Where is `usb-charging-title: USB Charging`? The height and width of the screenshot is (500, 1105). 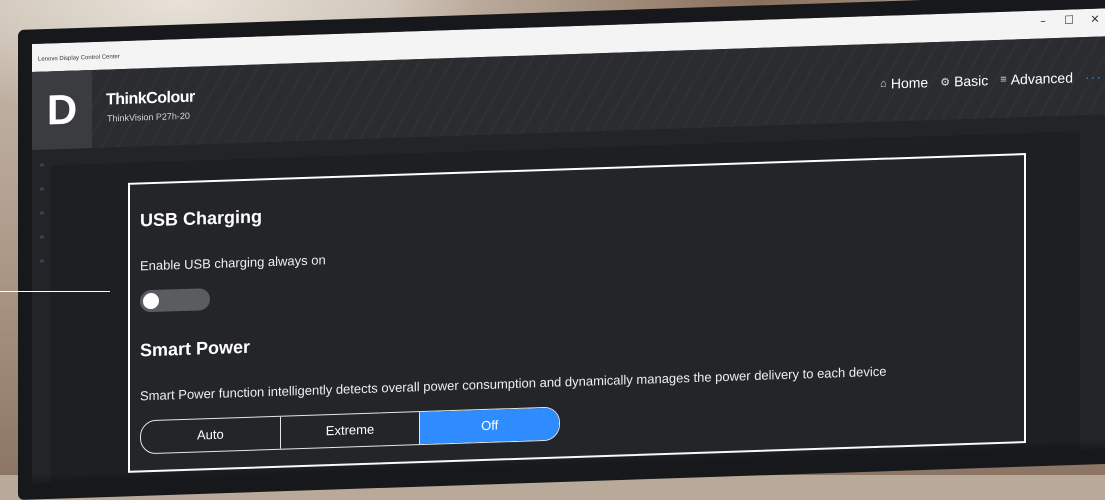
usb-charging-title: USB Charging is located at coordinates (201, 218).